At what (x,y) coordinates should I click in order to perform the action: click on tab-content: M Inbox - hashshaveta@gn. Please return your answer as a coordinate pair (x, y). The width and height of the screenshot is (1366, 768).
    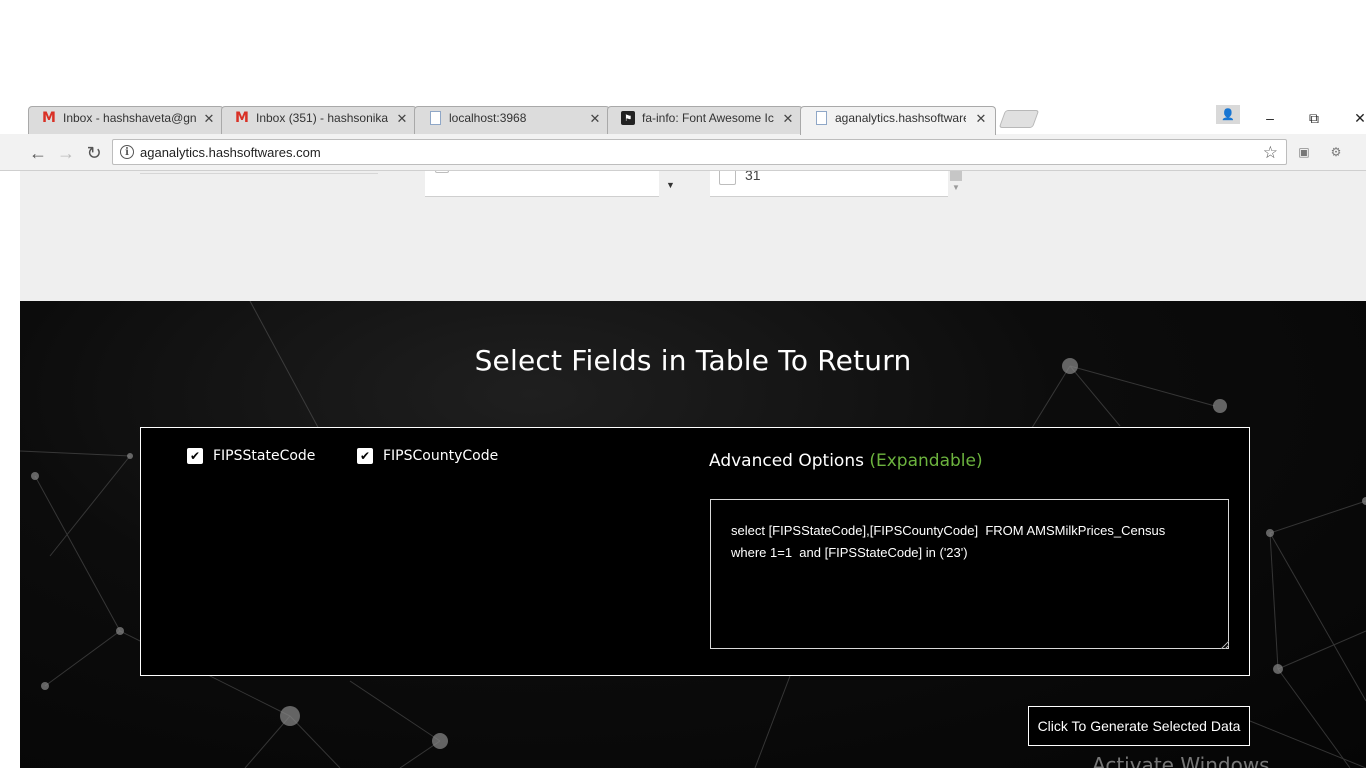
    Looking at the image, I should click on (119, 118).